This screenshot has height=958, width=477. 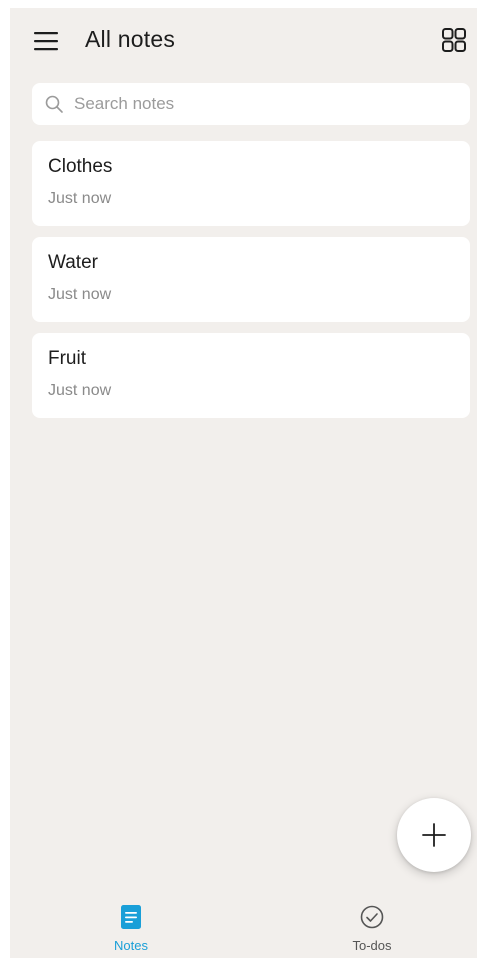 I want to click on page-title: All notes, so click(x=130, y=39).